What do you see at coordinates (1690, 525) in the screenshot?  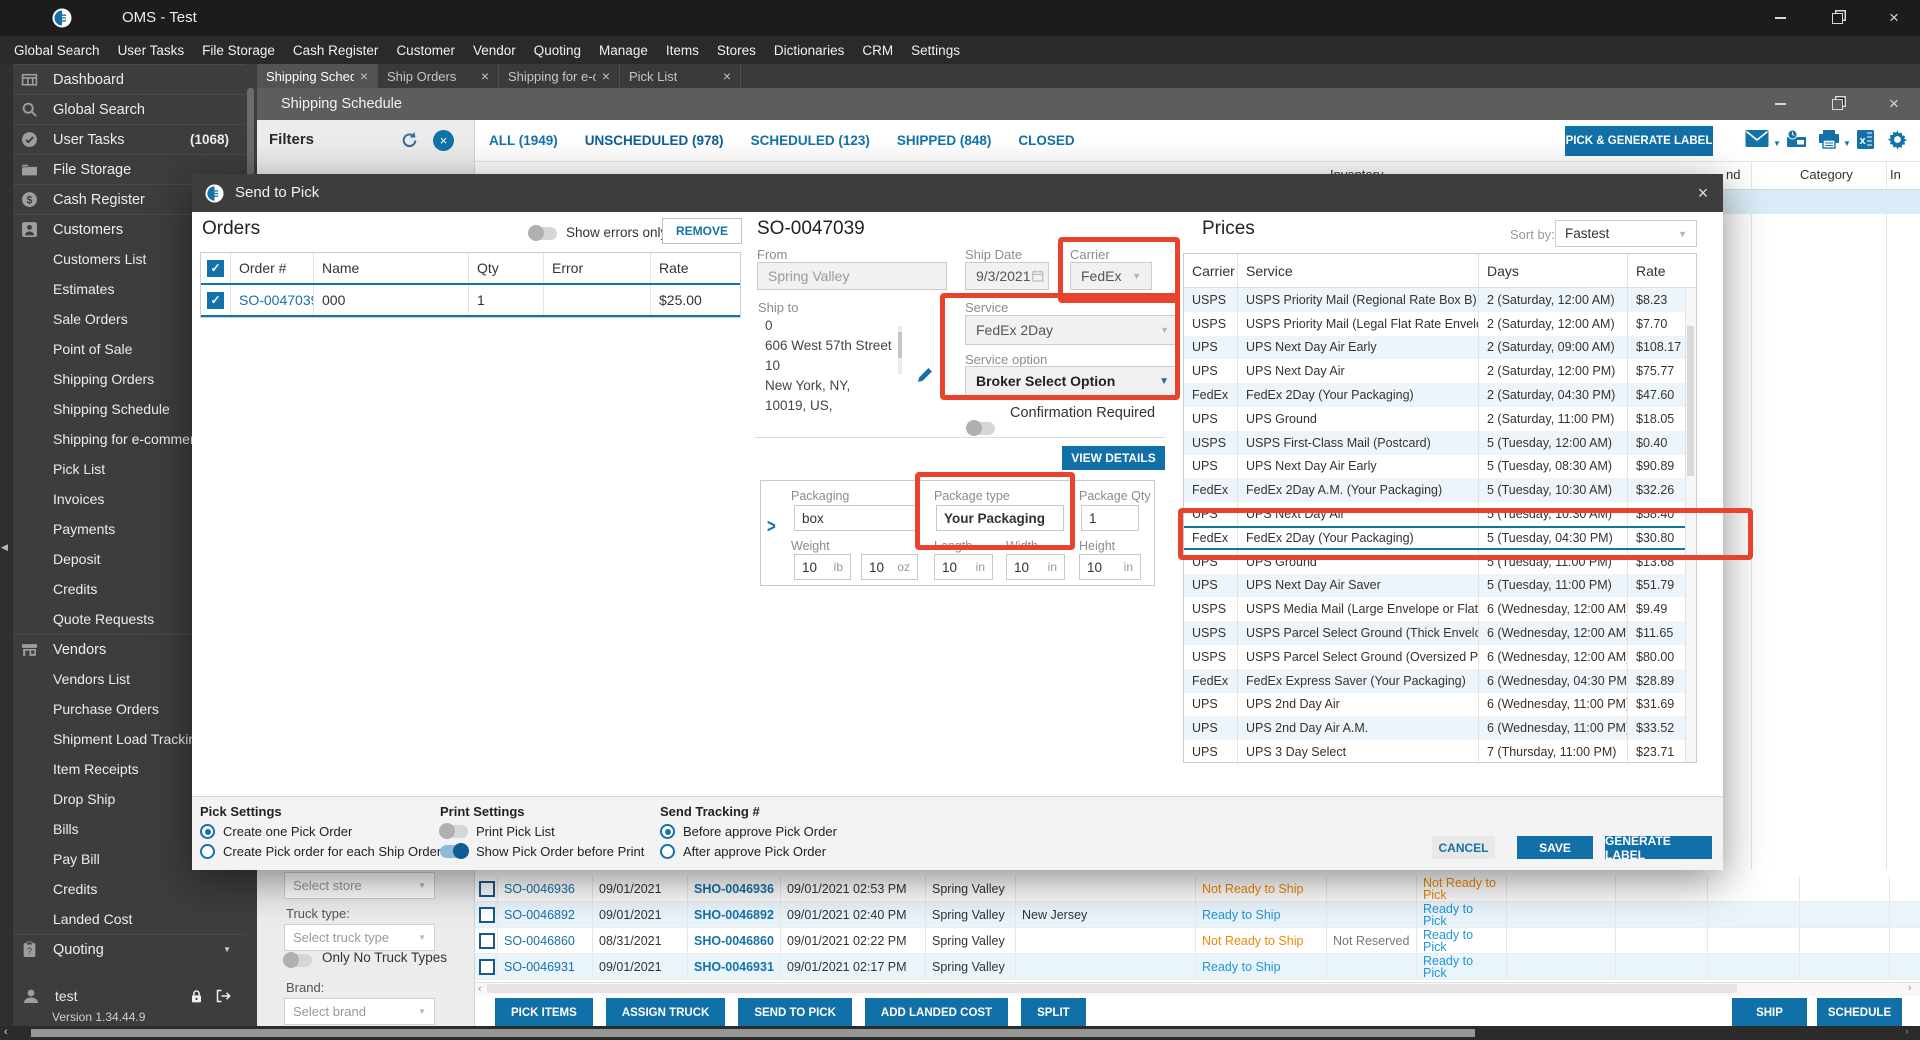 I see `prices-scrollbar` at bounding box center [1690, 525].